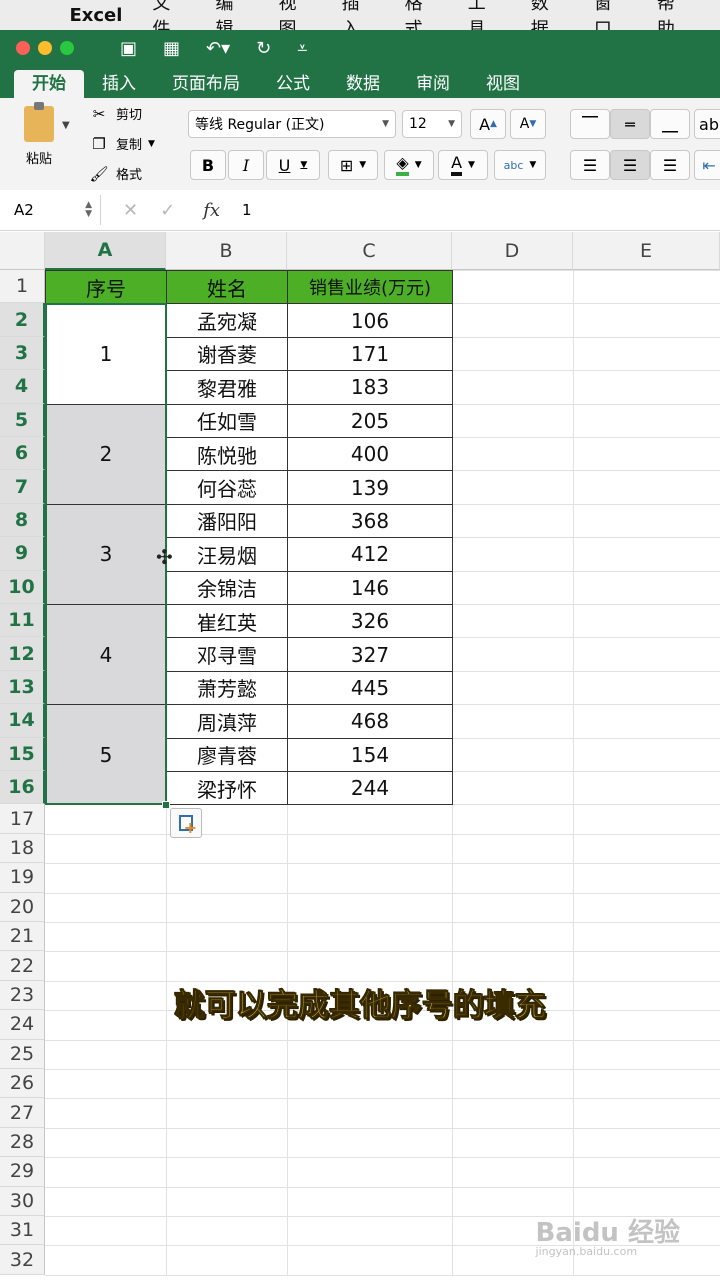 The height and width of the screenshot is (1280, 720). What do you see at coordinates (370, 354) in the screenshot?
I see `sales-cell: 171` at bounding box center [370, 354].